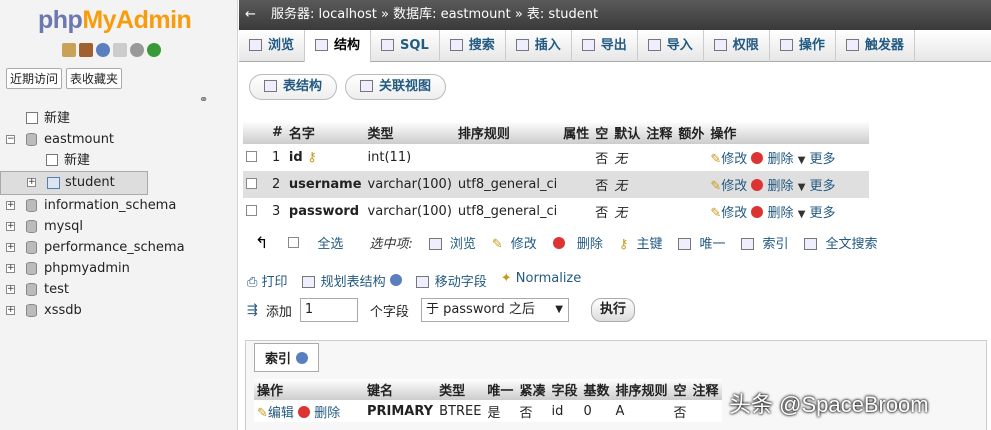  Describe the element at coordinates (110, 205) in the screenshot. I see `tree-item-label: information_schema` at that location.